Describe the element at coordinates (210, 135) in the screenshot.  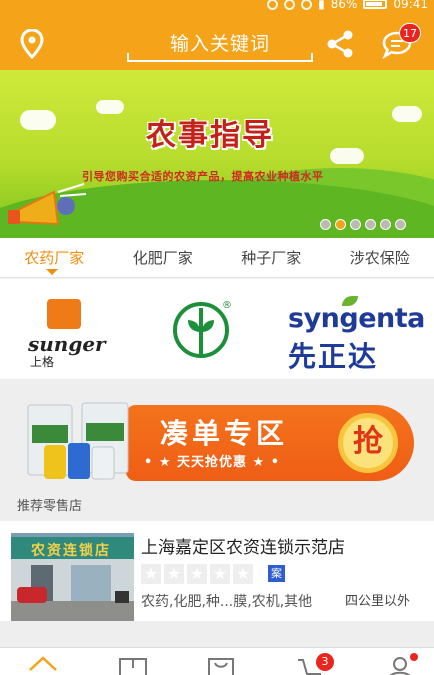
I see `banner-title: 农事指导` at that location.